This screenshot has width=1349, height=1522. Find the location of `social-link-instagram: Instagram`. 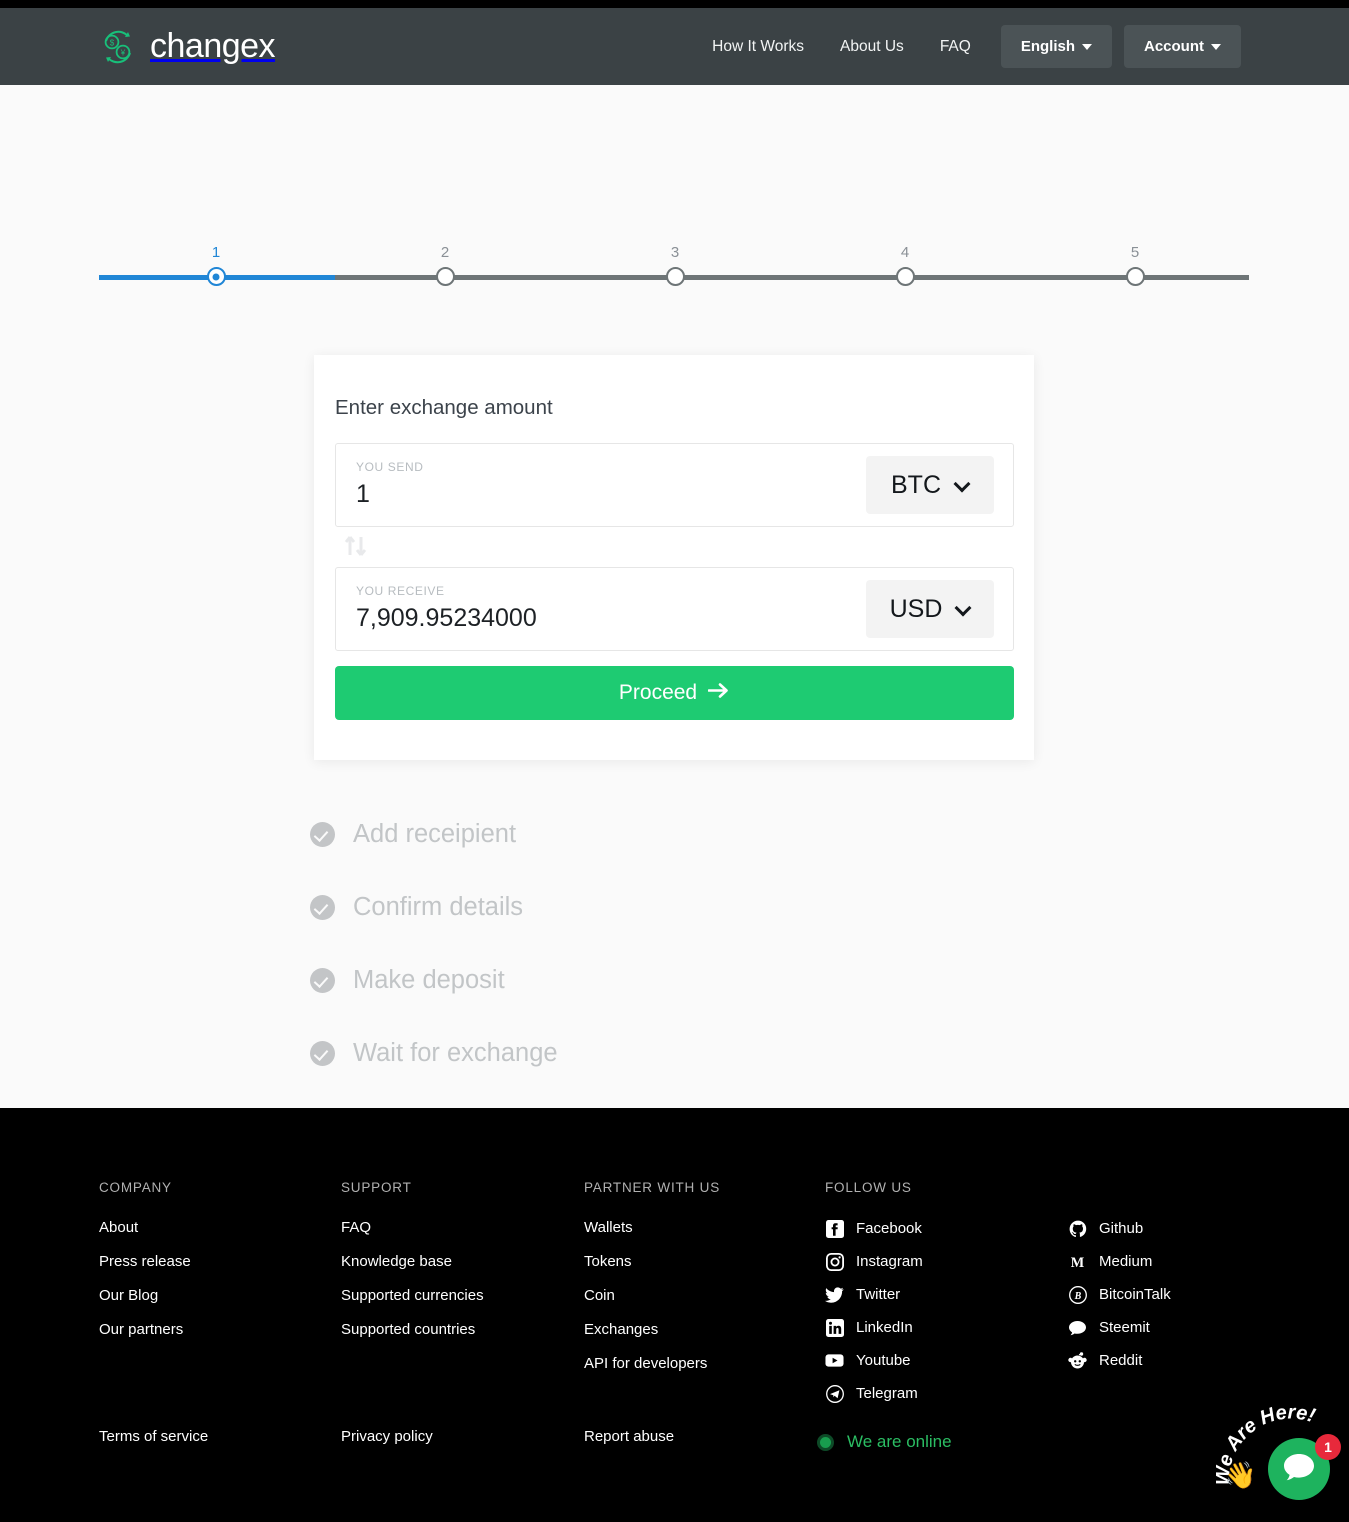

social-link-instagram: Instagram is located at coordinates (874, 1261).